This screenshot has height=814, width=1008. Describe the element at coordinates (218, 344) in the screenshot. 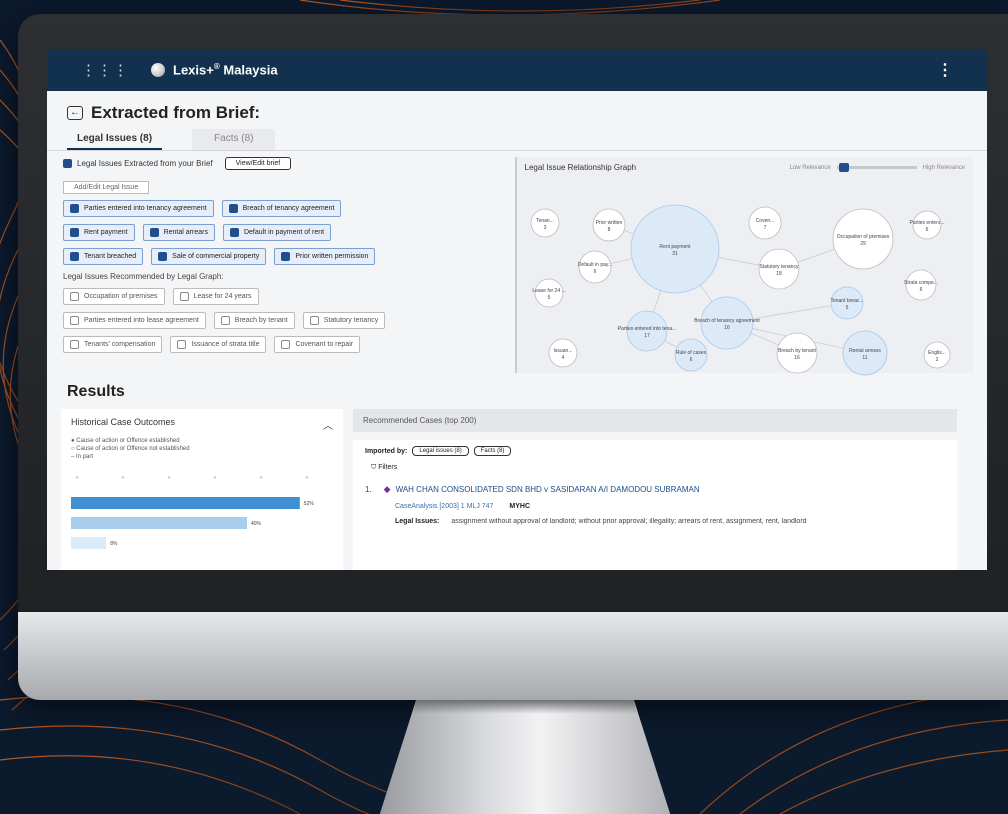

I see `recommended-issue-chip: Issuance of strata title` at that location.